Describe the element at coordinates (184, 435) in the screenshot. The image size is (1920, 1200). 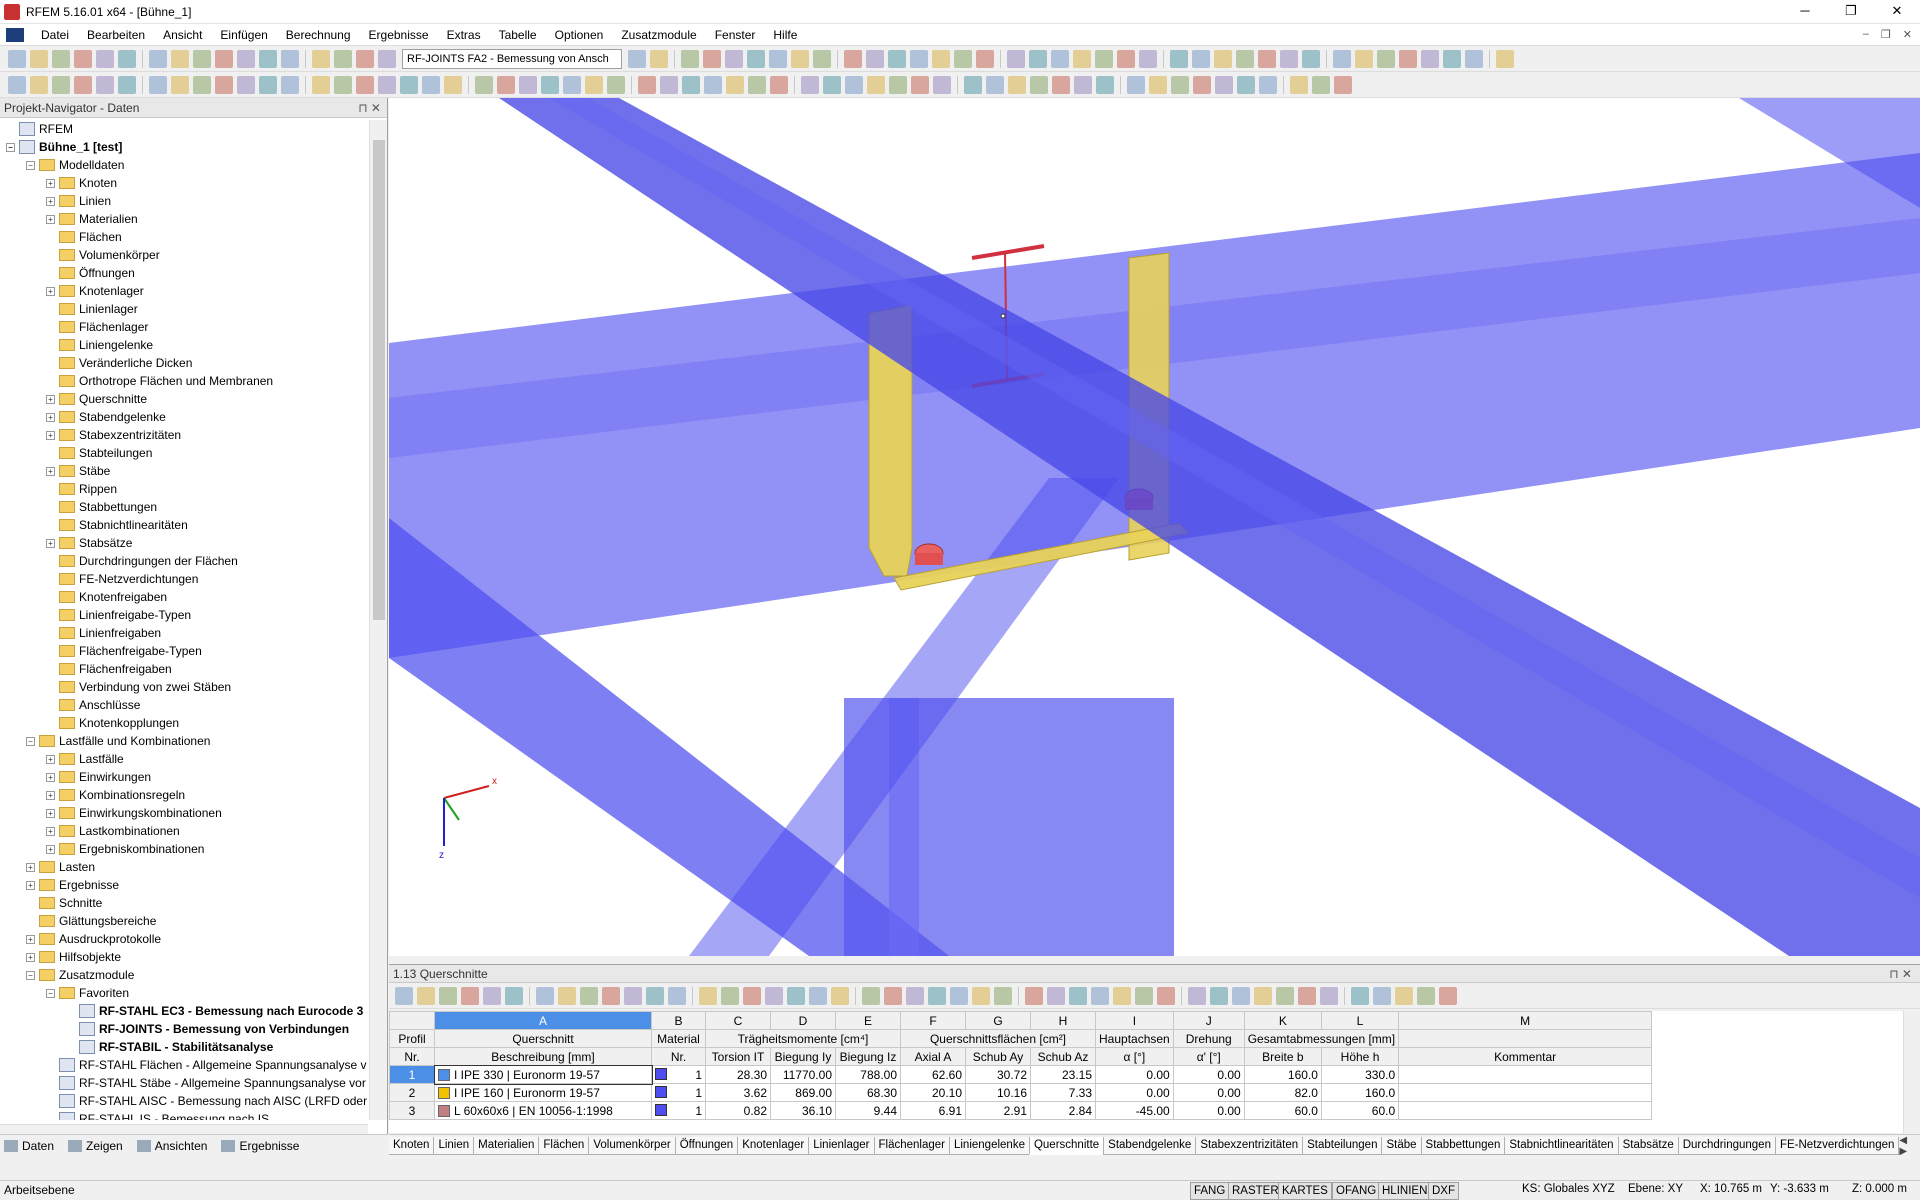
I see `tree-item: + Stabexzentrizitäten` at that location.